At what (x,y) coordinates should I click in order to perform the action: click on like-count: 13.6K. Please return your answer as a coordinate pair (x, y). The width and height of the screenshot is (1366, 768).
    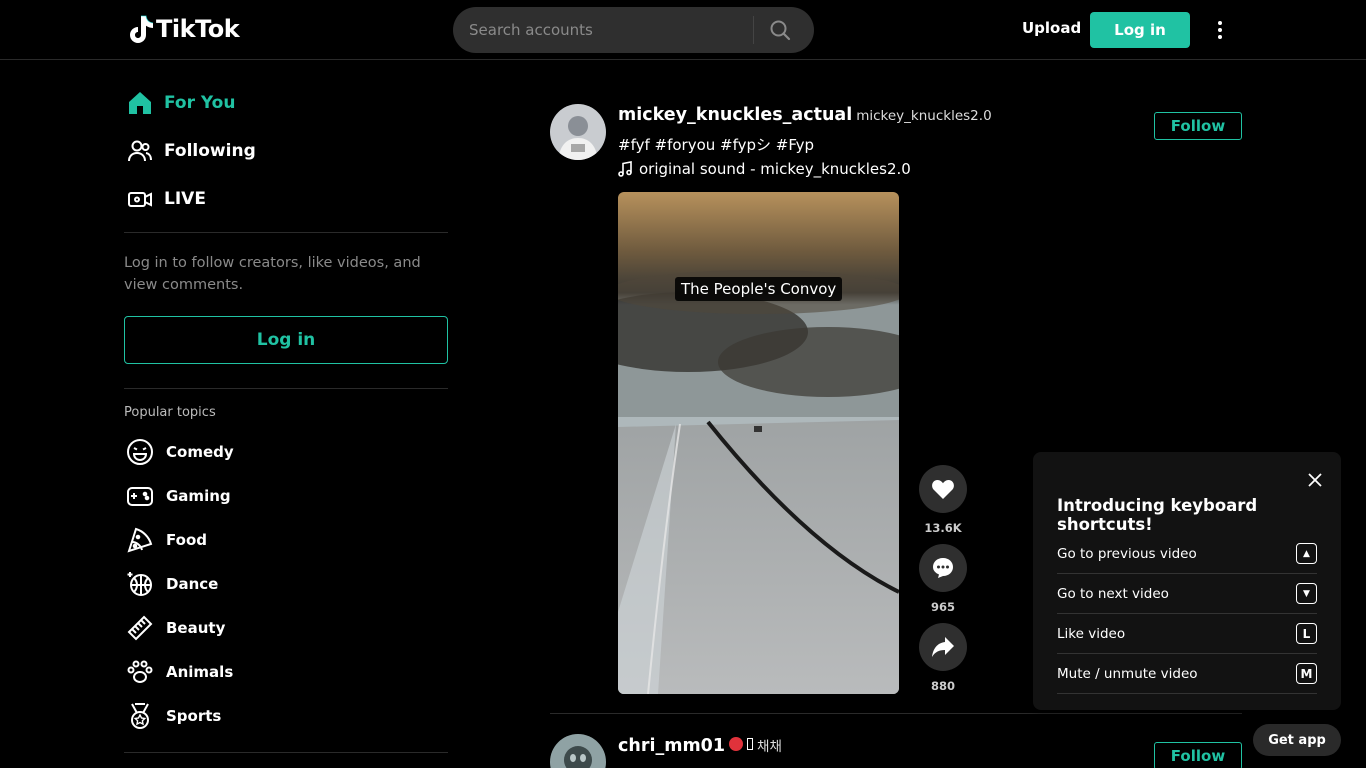
    Looking at the image, I should click on (943, 528).